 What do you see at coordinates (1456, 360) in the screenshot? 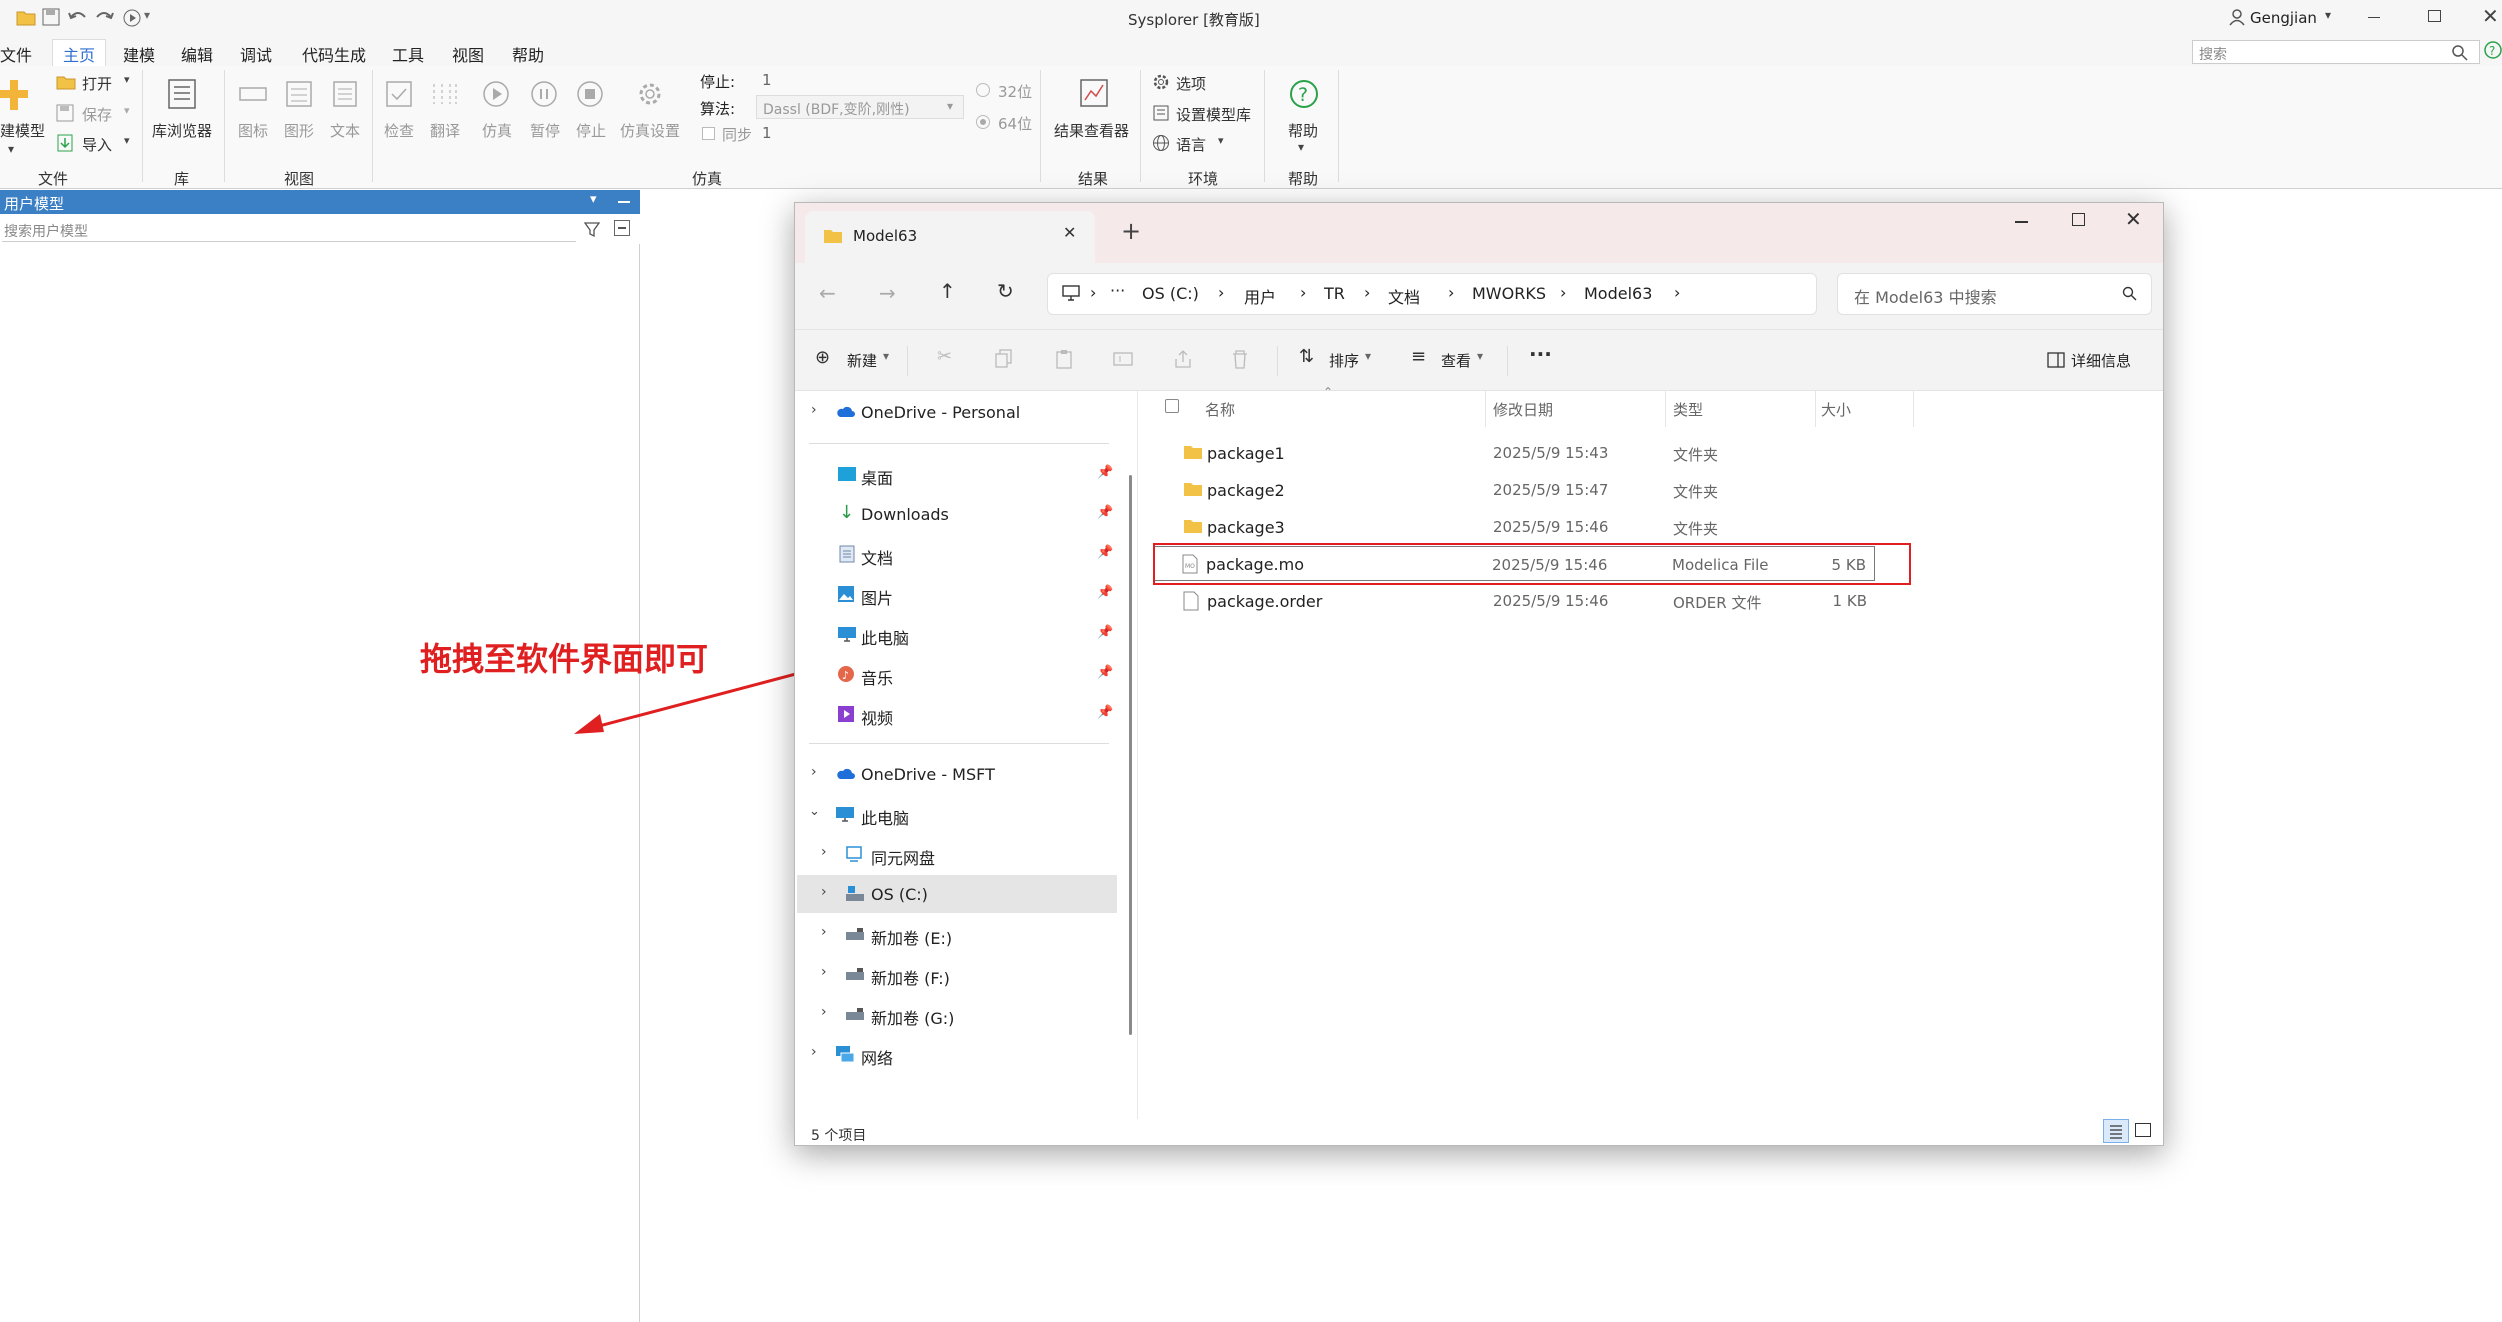
I see `view-button: 查看` at bounding box center [1456, 360].